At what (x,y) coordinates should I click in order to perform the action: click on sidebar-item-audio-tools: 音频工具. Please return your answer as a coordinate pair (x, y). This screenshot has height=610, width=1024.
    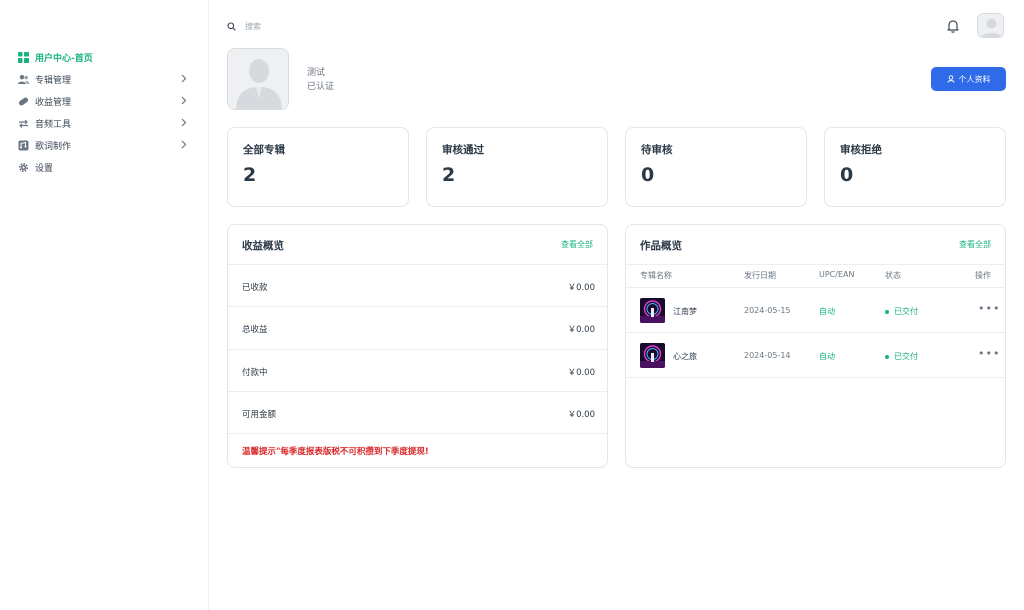
    Looking at the image, I should click on (104, 123).